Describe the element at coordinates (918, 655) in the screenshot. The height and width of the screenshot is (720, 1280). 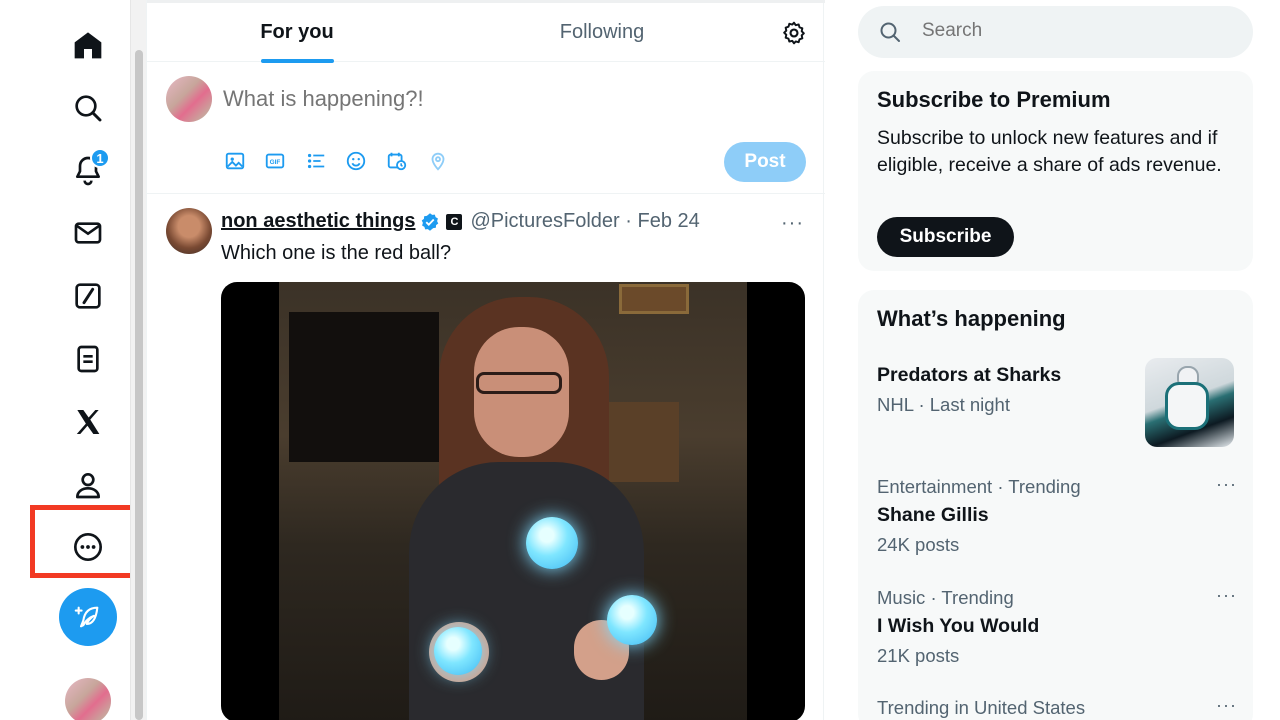
I see `trend-count: 21K posts` at that location.